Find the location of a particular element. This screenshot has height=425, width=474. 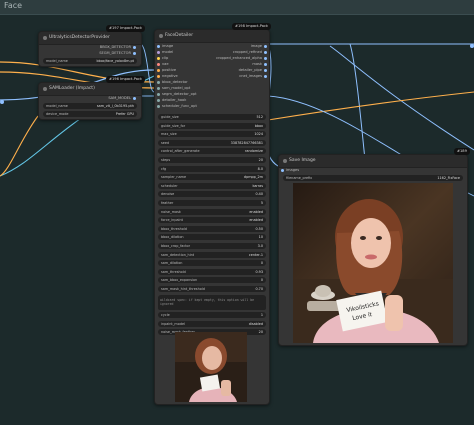

force-inpaint-widget: force_inpaint enabled is located at coordinates (212, 220).